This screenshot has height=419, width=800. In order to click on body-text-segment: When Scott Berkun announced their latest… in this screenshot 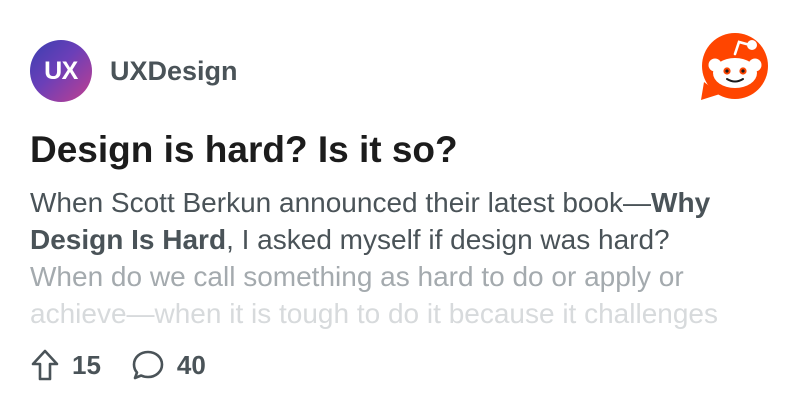, I will do `click(341, 202)`.